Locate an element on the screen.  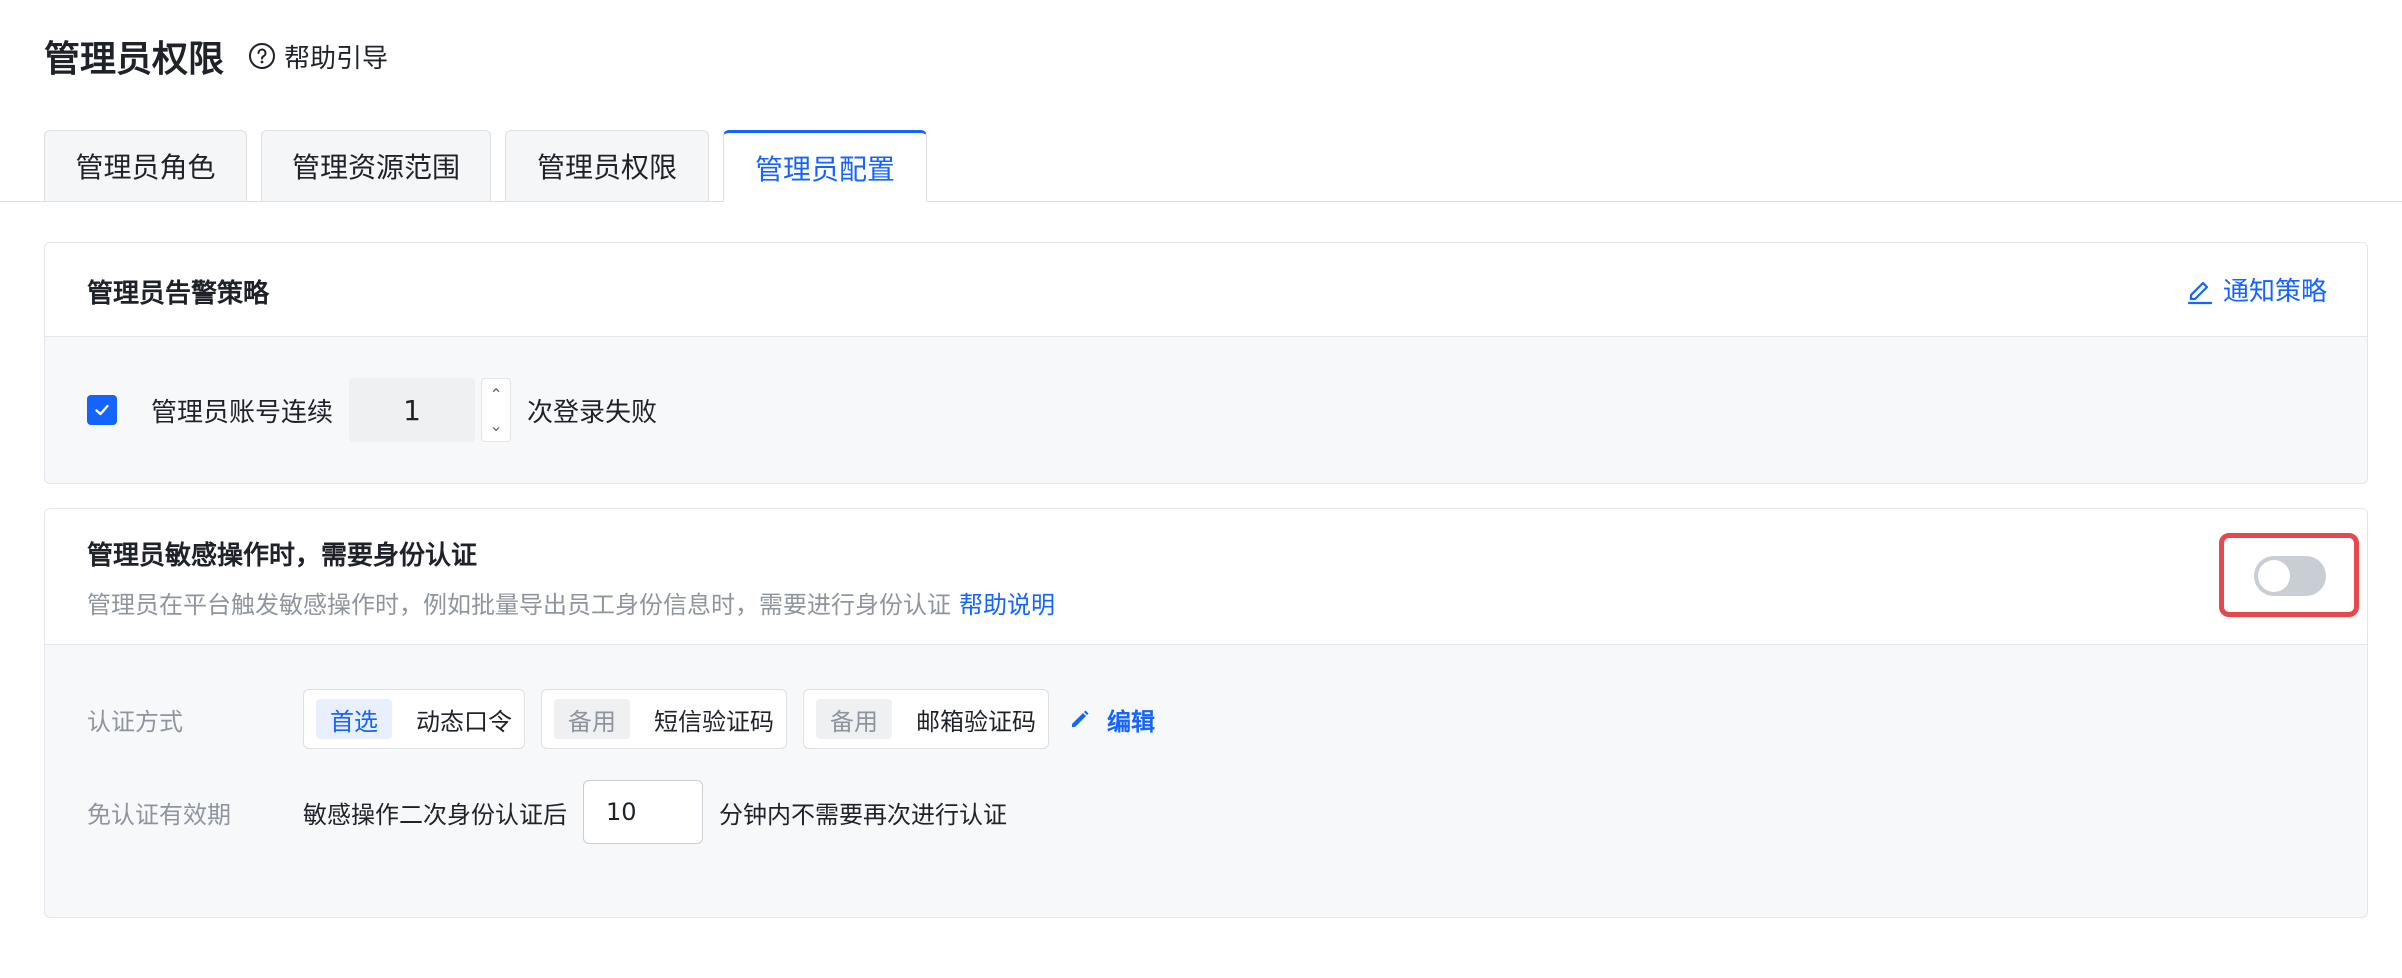
tab-label: 管理资源范围 is located at coordinates (375, 167).